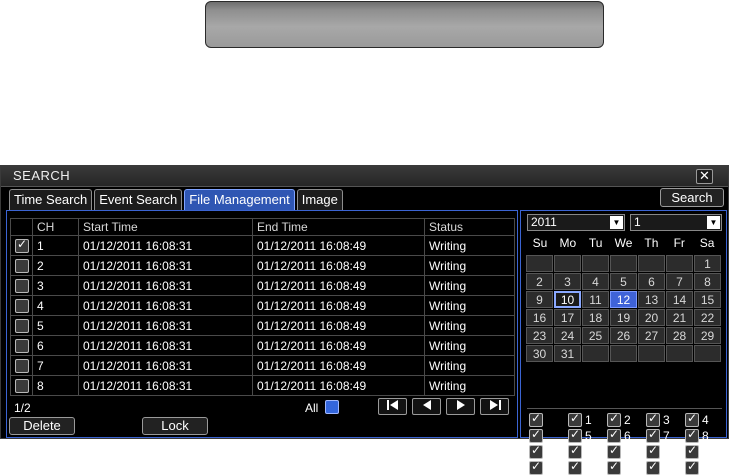 This screenshot has width=729, height=476. What do you see at coordinates (567, 335) in the screenshot?
I see `calendar-day: 24` at bounding box center [567, 335].